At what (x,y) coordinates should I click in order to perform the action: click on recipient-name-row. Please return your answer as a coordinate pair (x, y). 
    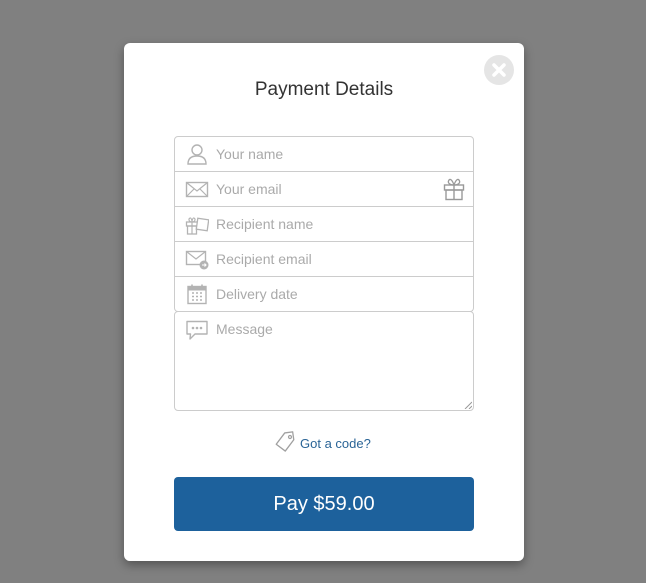
    Looking at the image, I should click on (324, 224).